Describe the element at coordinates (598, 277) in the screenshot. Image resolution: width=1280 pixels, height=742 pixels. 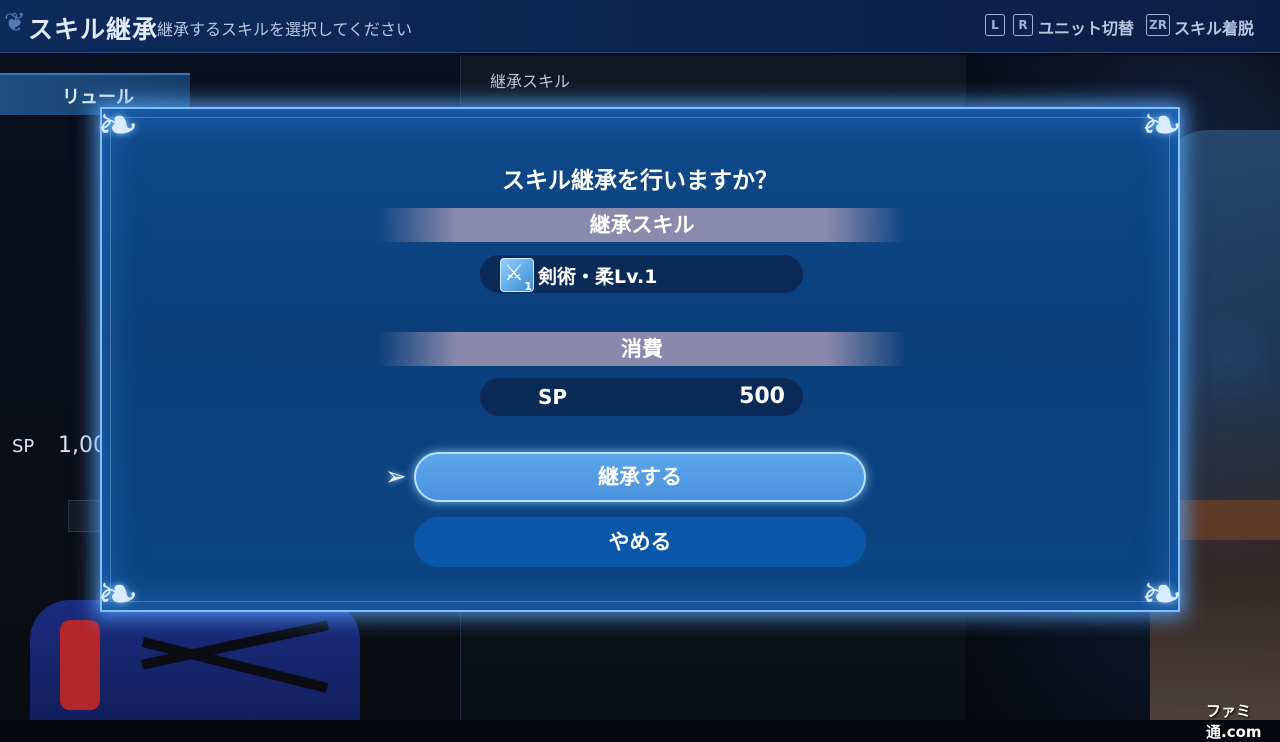
I see `skill-name: 剣術・柔Lv.1` at that location.